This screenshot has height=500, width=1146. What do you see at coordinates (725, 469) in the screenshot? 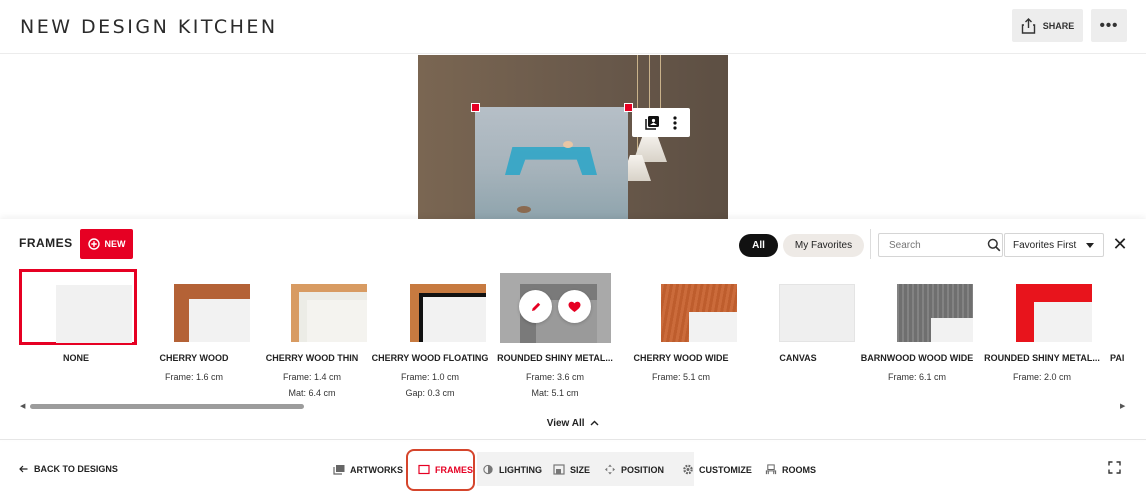
I see `nav-label: CUSTOMIZE` at bounding box center [725, 469].